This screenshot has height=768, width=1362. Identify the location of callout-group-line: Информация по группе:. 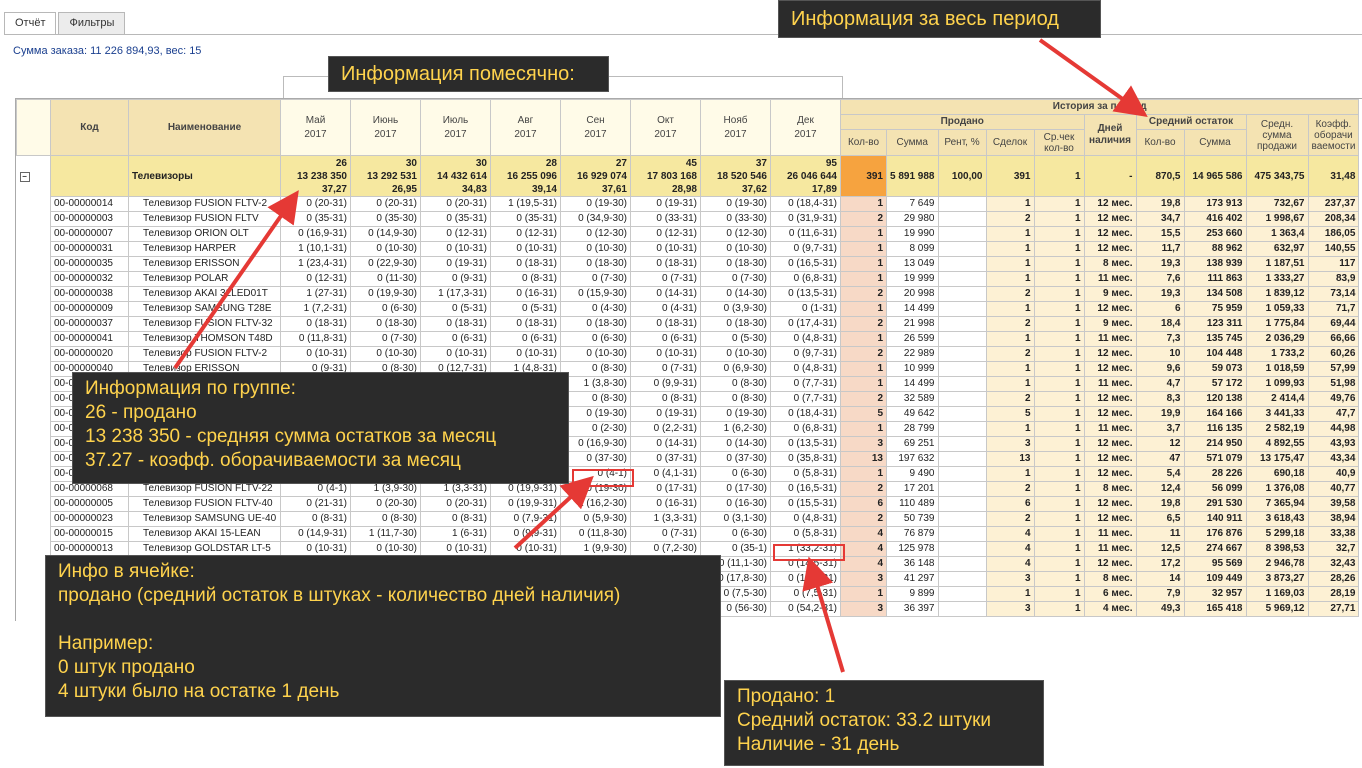
(190, 388).